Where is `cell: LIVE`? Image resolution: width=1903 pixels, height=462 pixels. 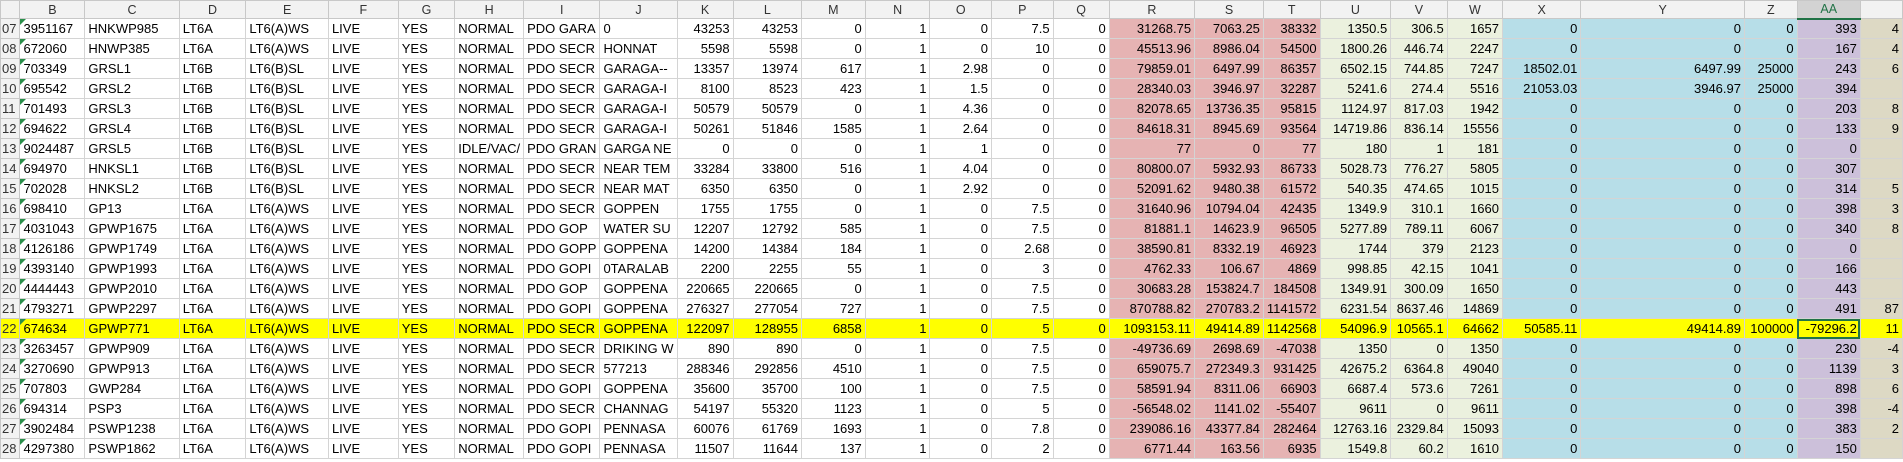 cell: LIVE is located at coordinates (363, 88).